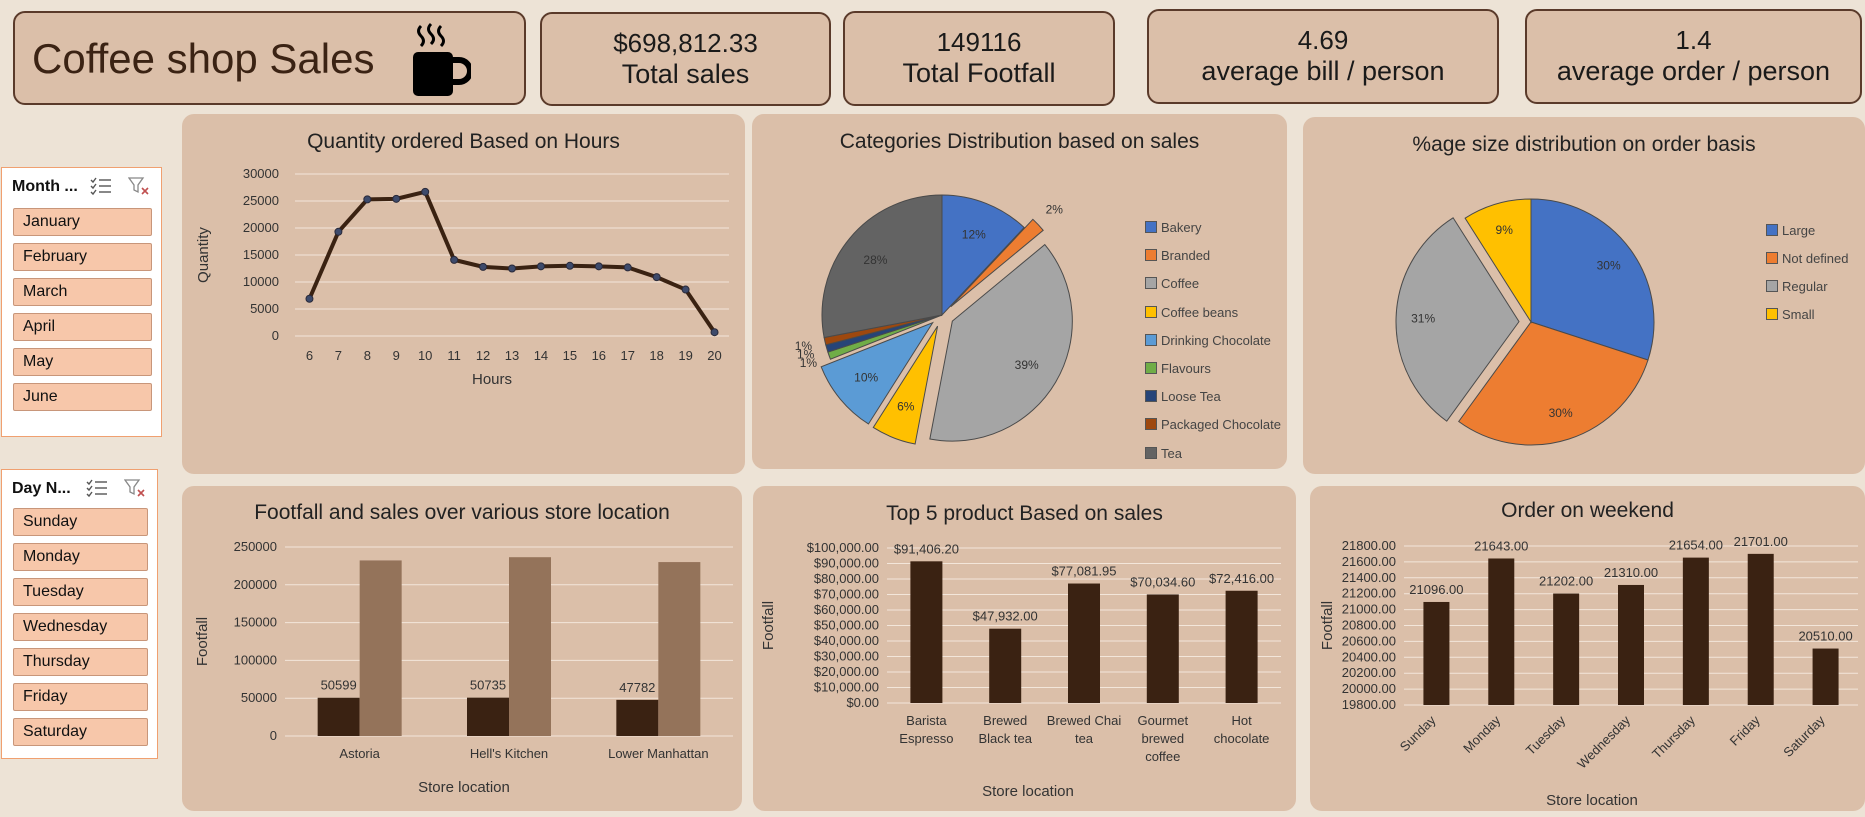  Describe the element at coordinates (1163, 453) in the screenshot. I see `legend-item: Tea` at that location.